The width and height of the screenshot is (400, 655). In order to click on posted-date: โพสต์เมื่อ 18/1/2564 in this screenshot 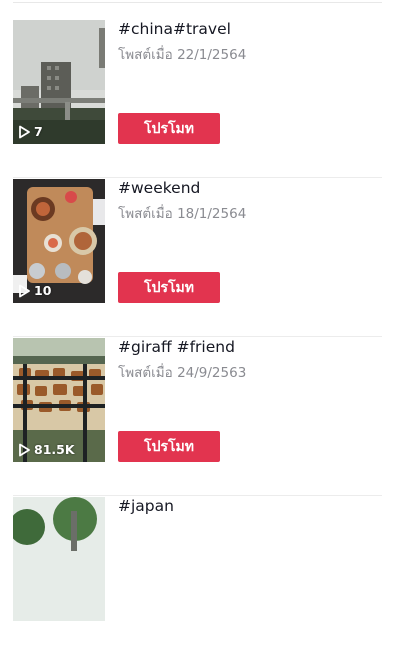, I will do `click(182, 214)`.